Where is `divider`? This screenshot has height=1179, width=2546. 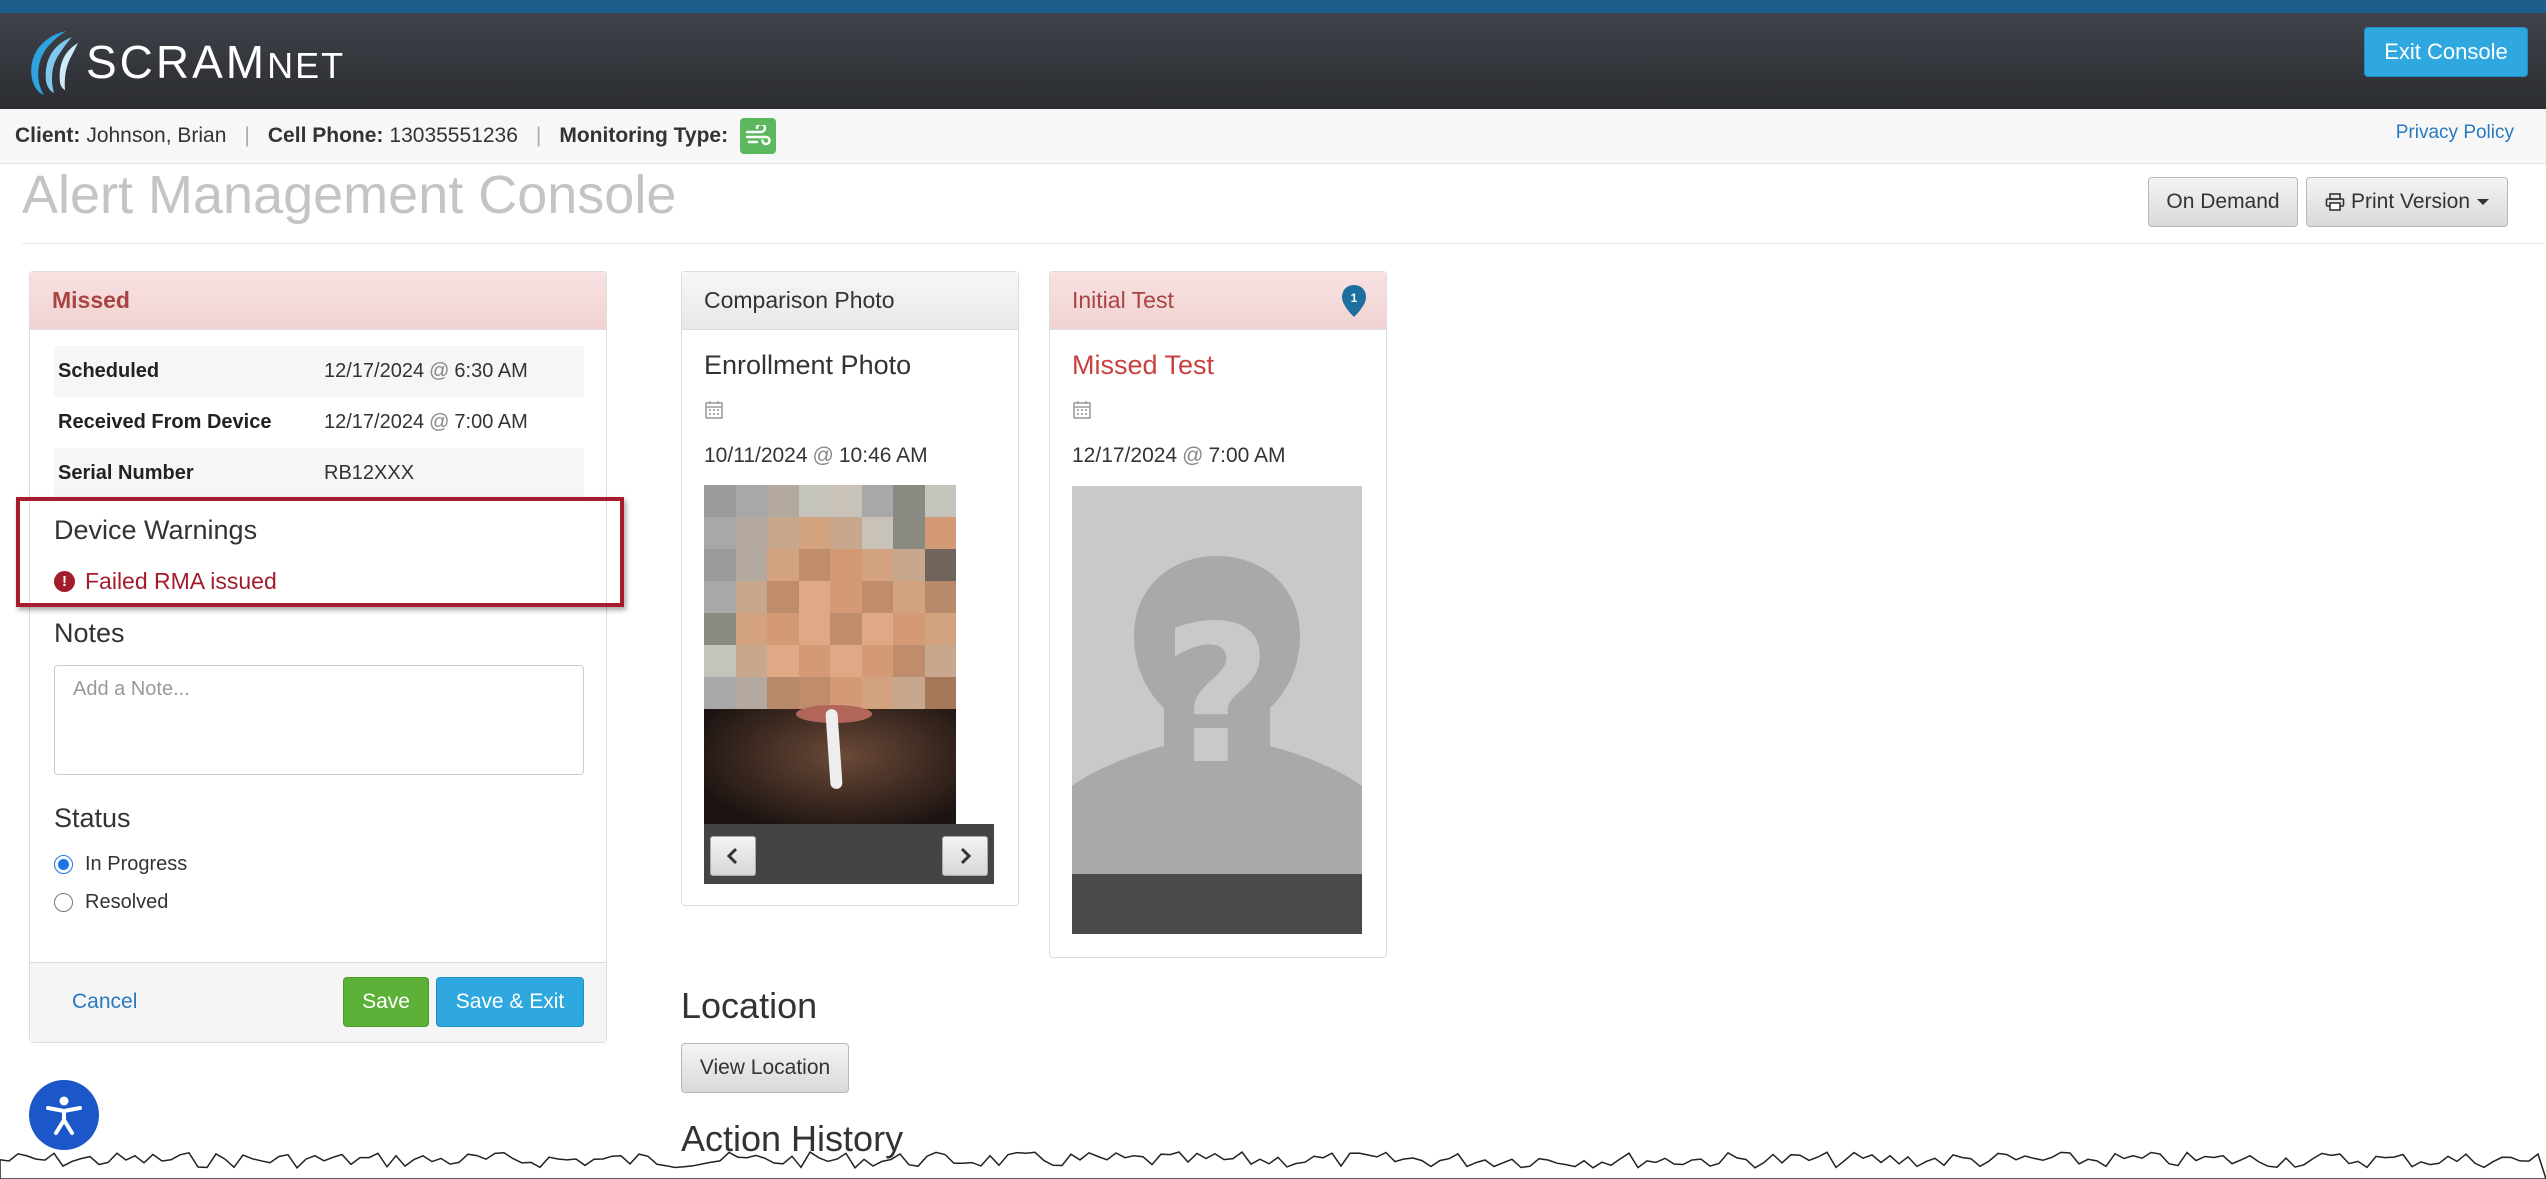 divider is located at coordinates (1283, 243).